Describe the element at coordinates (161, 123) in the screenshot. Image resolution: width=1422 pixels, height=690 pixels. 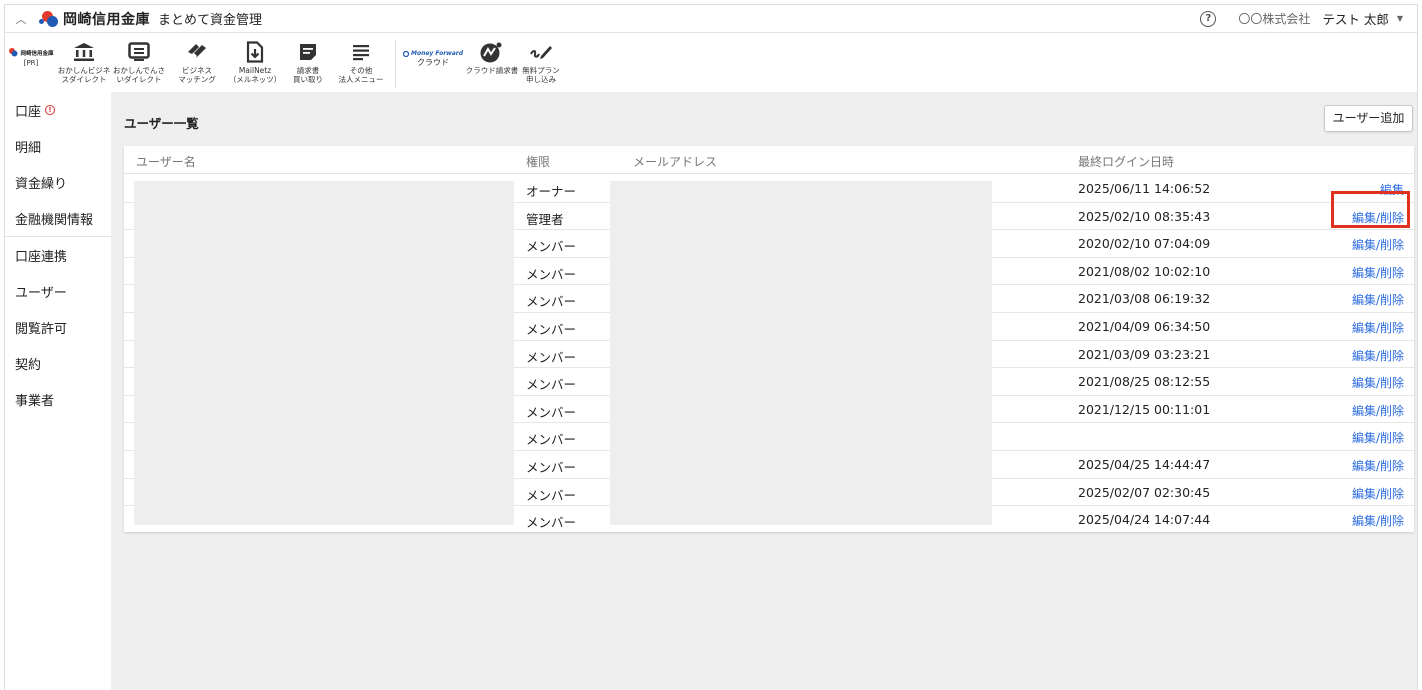
I see `page-title: ユーザー一覧` at that location.